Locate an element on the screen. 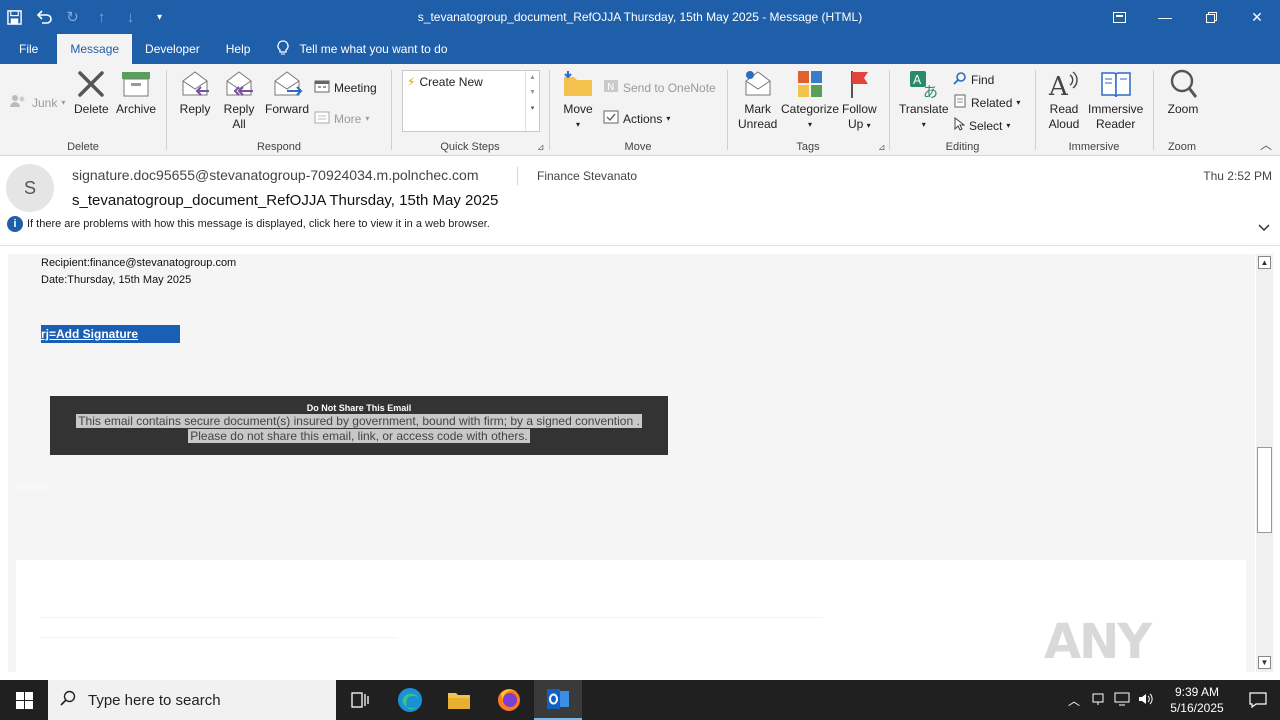 This screenshot has width=1280, height=720. group-label-tags: Tags is located at coordinates (808, 147).